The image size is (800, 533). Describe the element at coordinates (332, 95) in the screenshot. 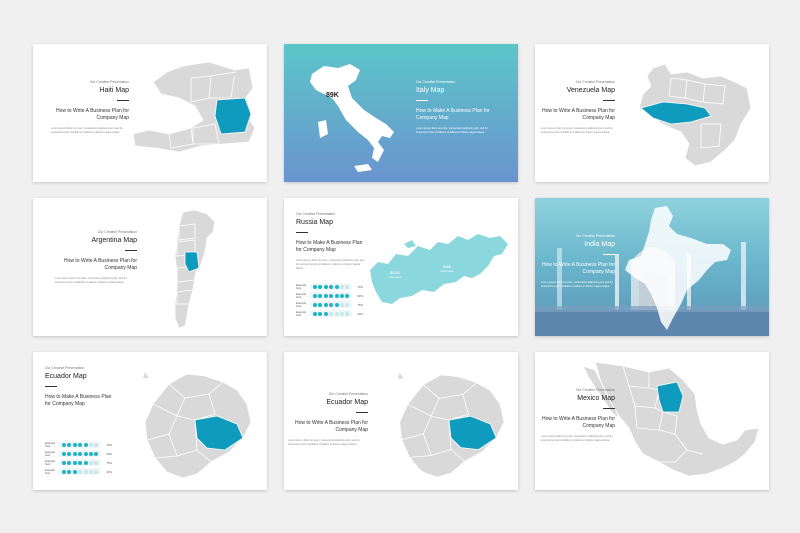

I see `italy-value-badge: 89K` at that location.